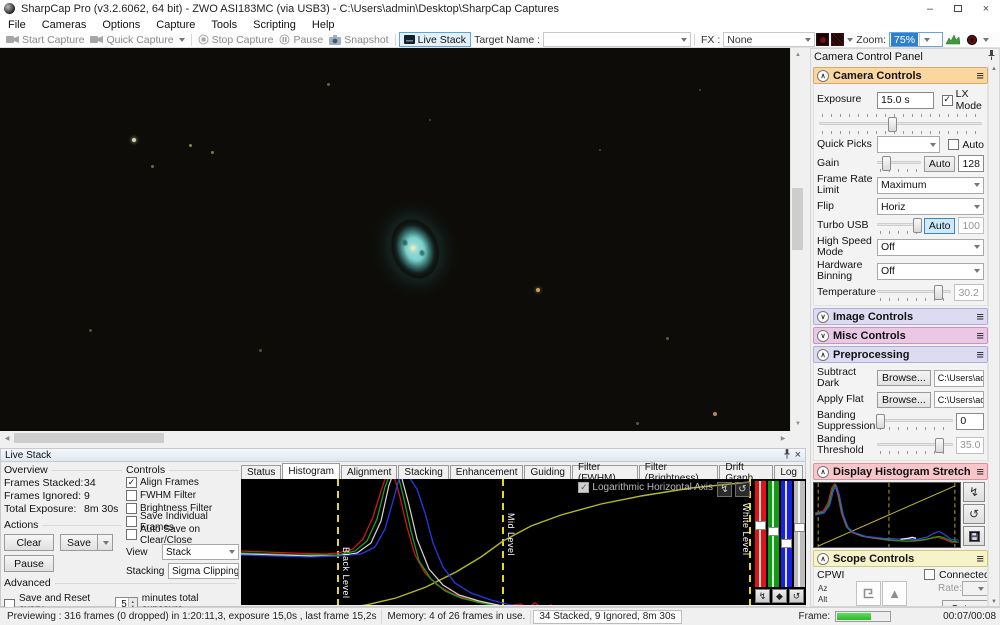 The height and width of the screenshot is (625, 1000). What do you see at coordinates (45, 40) in the screenshot?
I see `start-capture-button: Start Capture` at bounding box center [45, 40].